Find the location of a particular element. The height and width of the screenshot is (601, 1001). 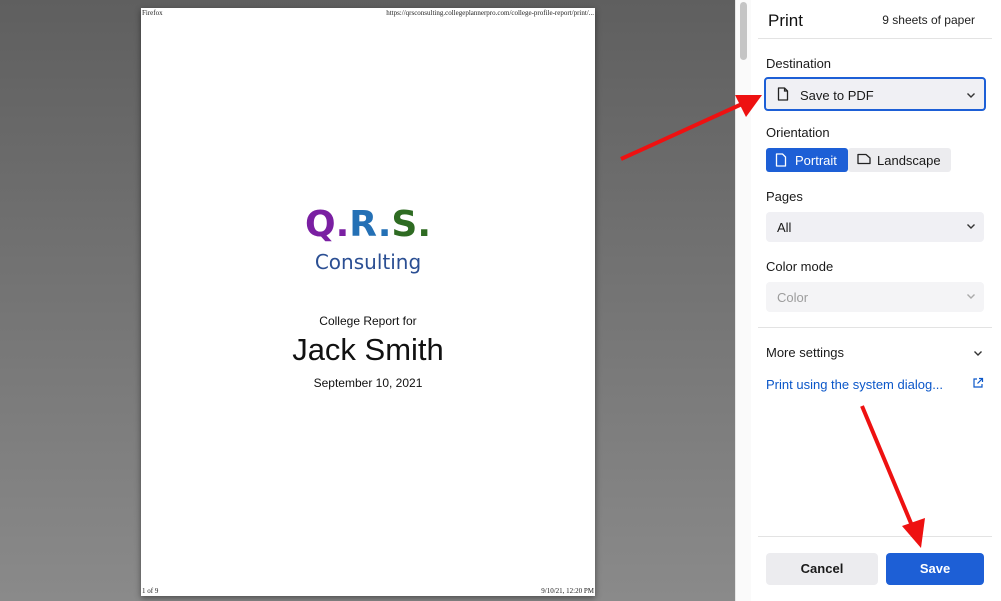

orientation-portrait-button: Portrait is located at coordinates (807, 160).